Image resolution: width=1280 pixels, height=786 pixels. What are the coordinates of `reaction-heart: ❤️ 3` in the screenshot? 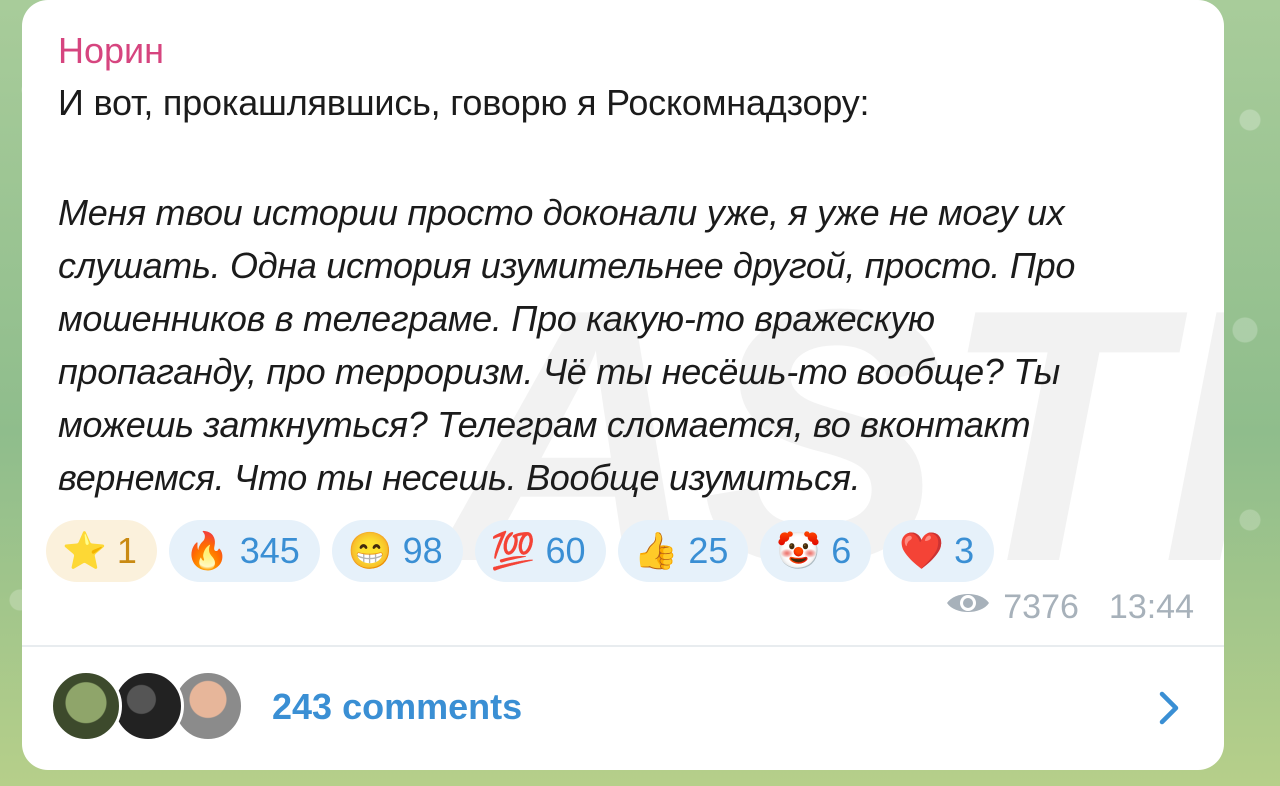 It's located at (939, 551).